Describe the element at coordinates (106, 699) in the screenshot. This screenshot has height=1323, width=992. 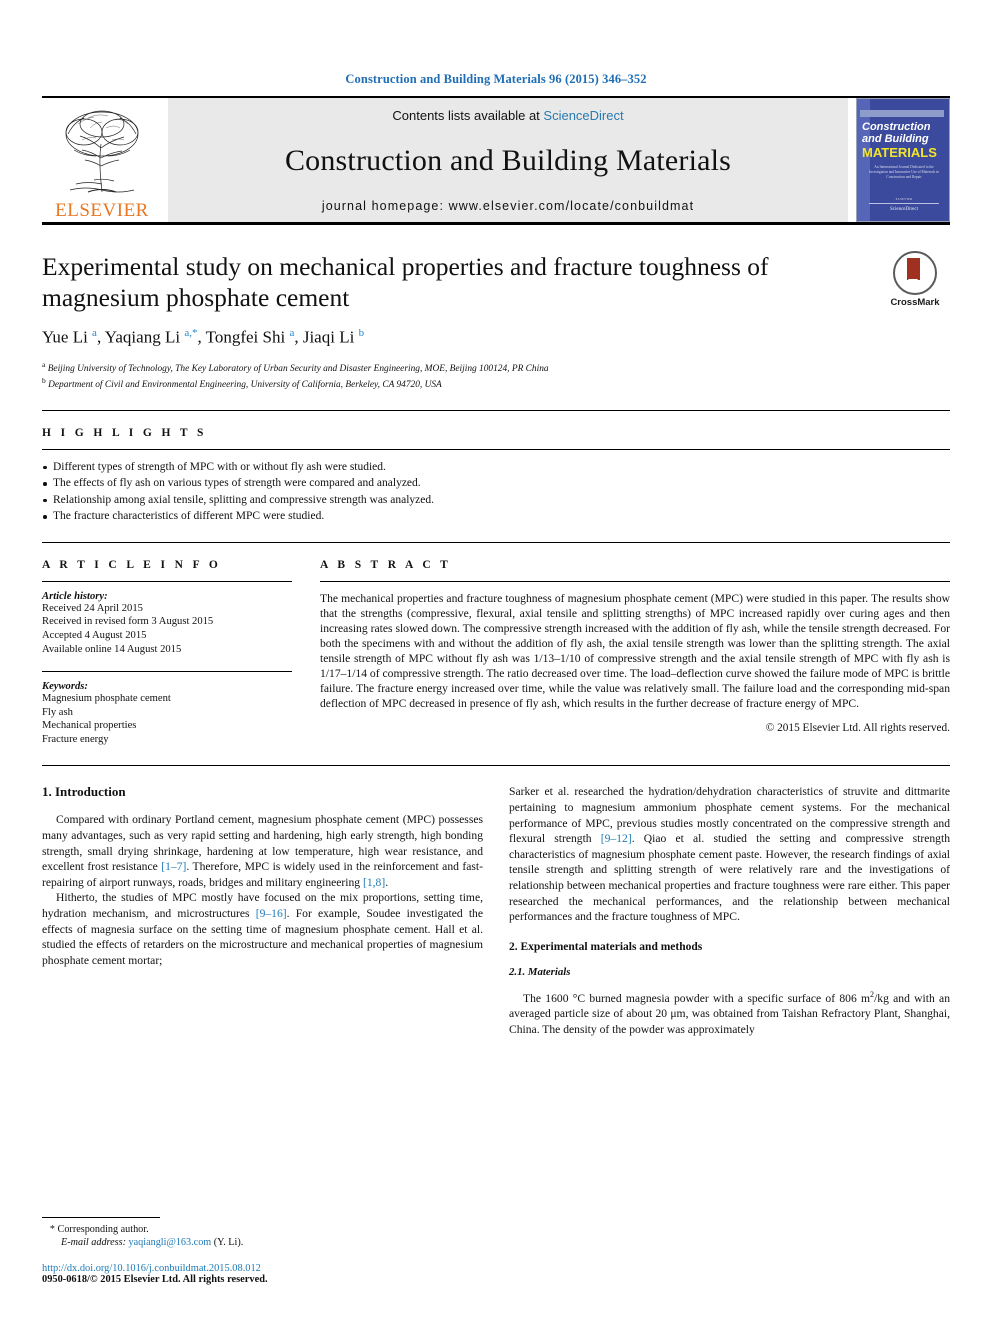
I see `keyword-item: Magnesium phosphate cement` at that location.